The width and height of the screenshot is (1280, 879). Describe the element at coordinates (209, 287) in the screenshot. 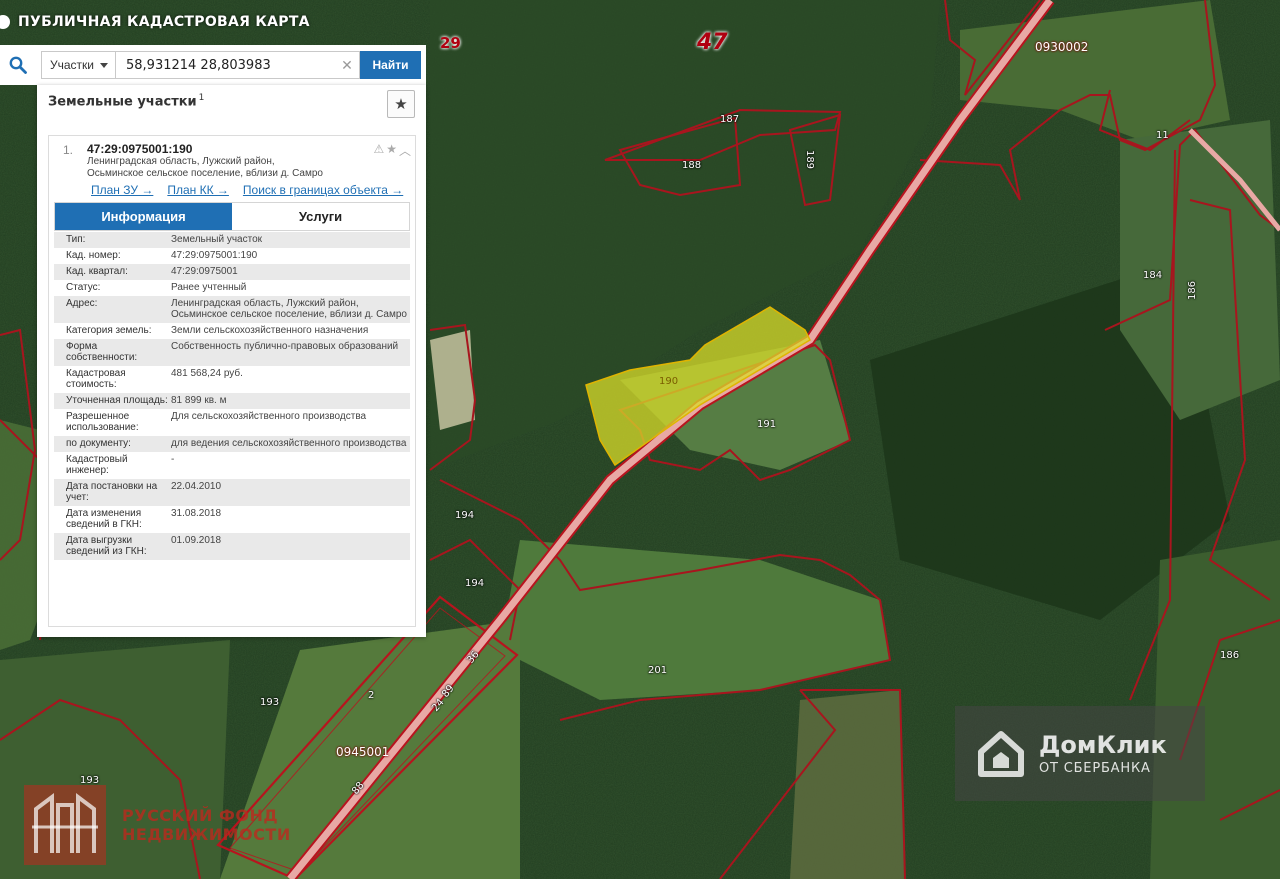

I see `info-value: Ранее учтенный` at that location.